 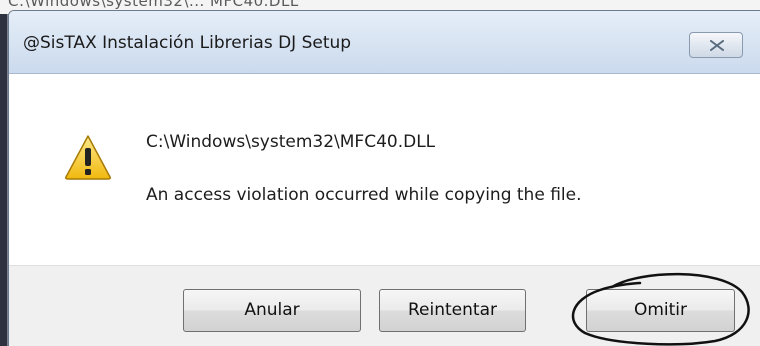 What do you see at coordinates (291, 142) in the screenshot?
I see `file-path-text: C:\Windows\system32\MFC40.DLL` at bounding box center [291, 142].